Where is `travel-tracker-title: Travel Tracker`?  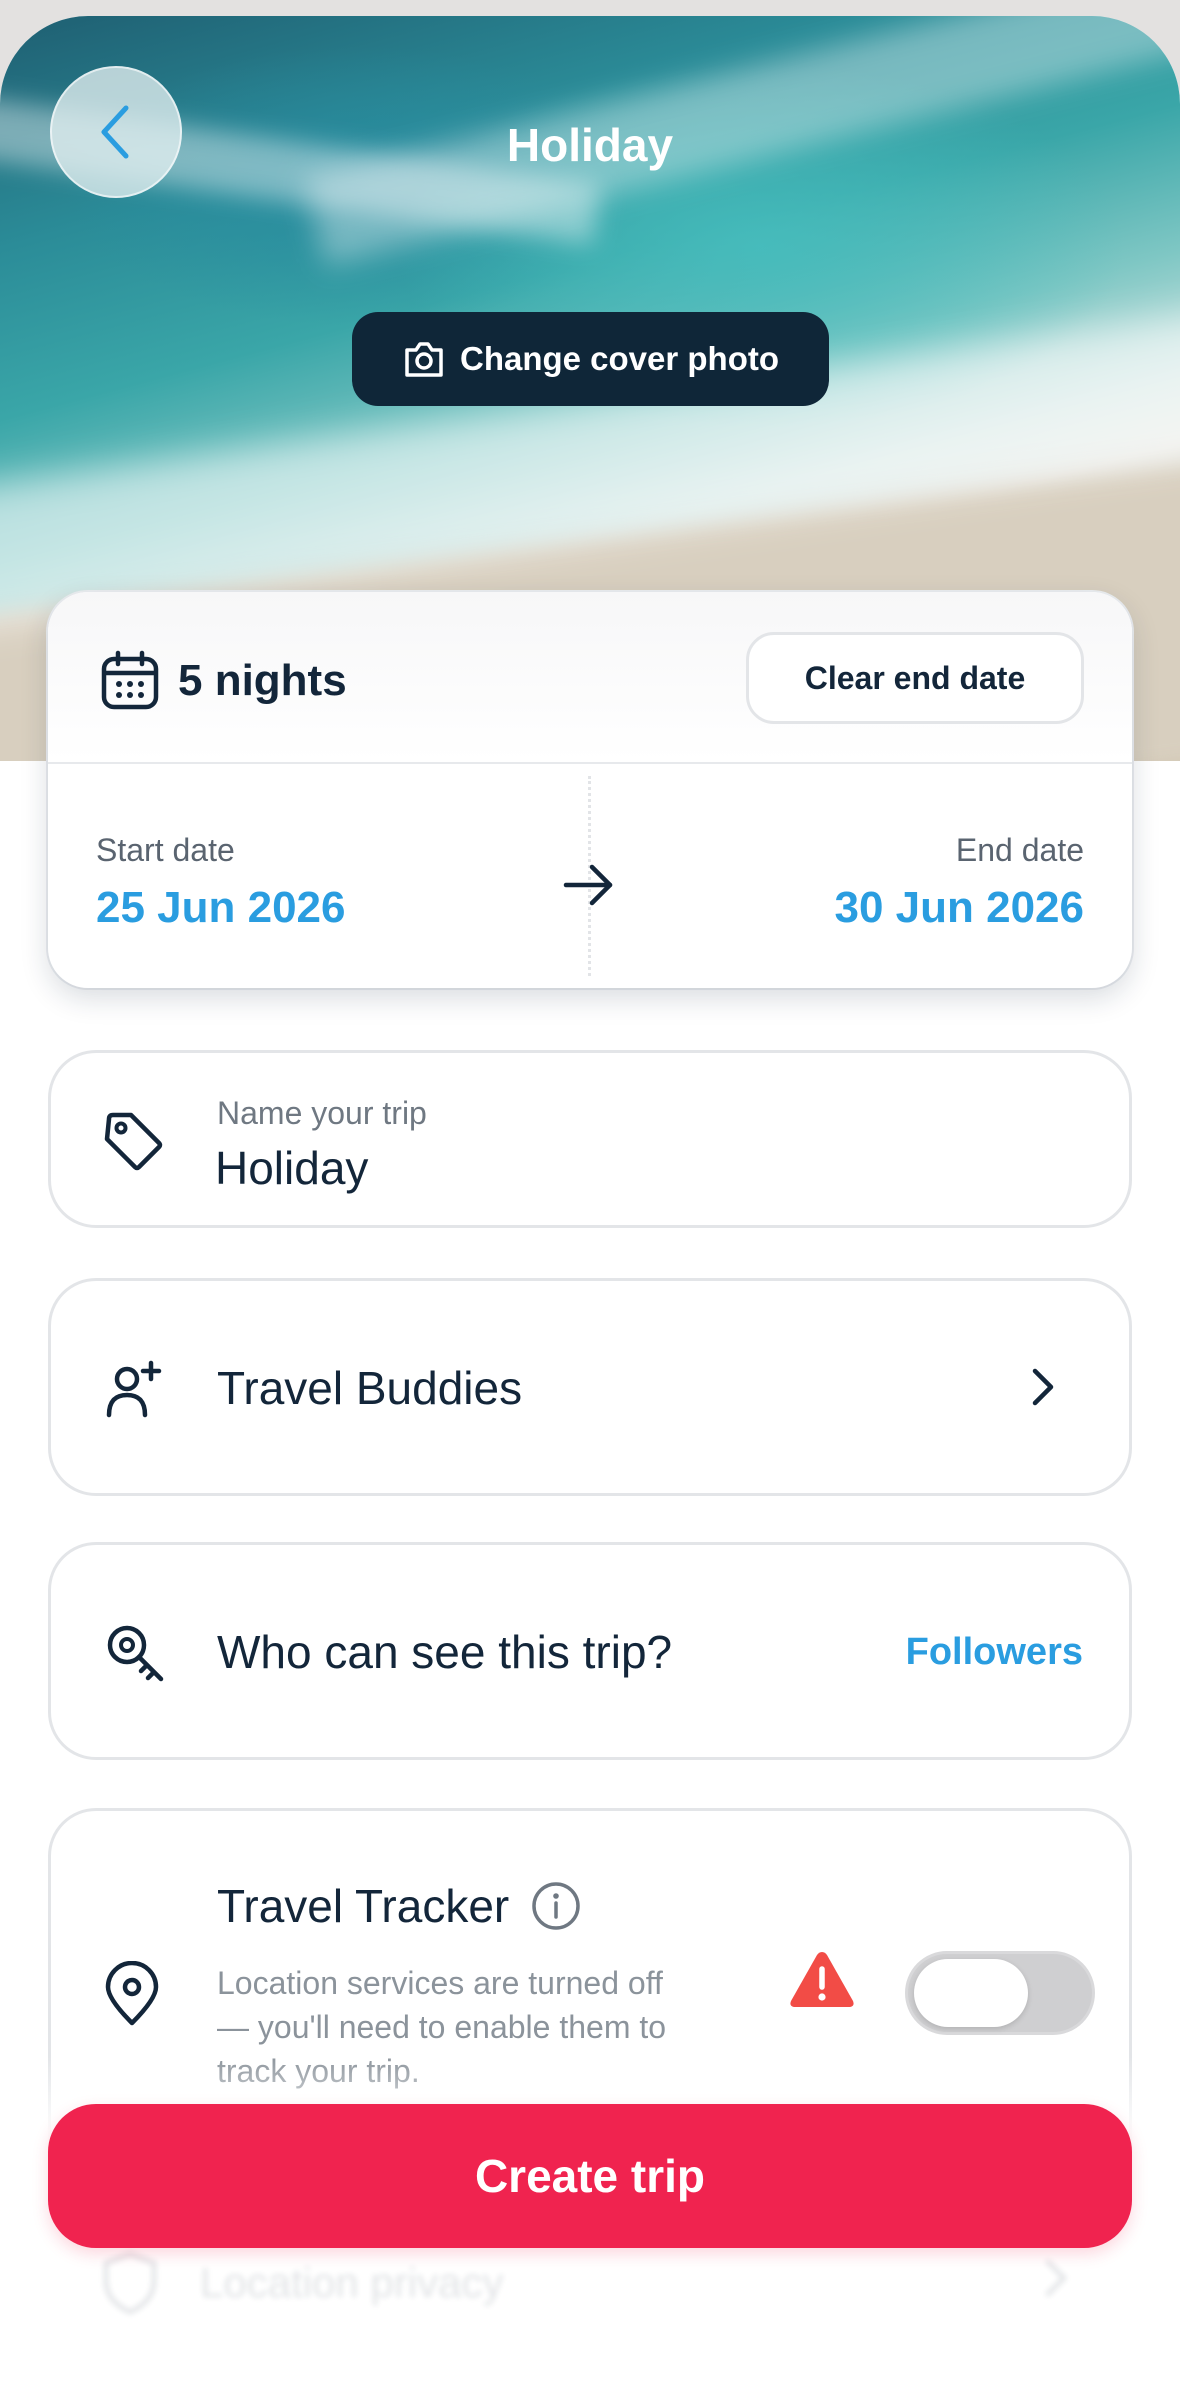 travel-tracker-title: Travel Tracker is located at coordinates (399, 1906).